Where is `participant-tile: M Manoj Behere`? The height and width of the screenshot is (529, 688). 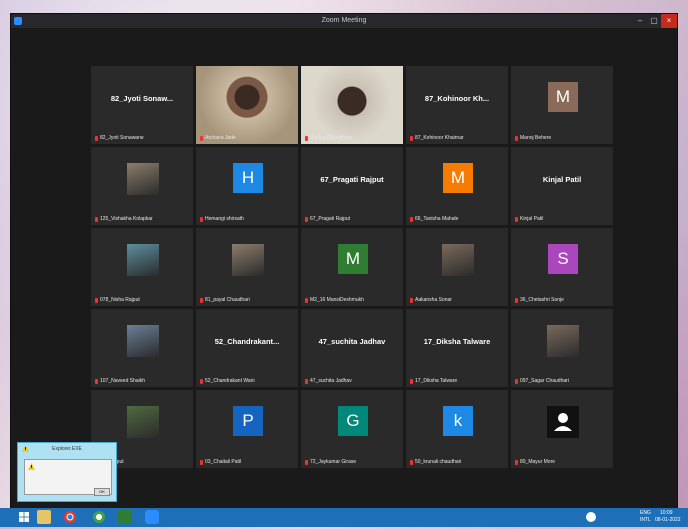 participant-tile: M Manoj Behere is located at coordinates (562, 105).